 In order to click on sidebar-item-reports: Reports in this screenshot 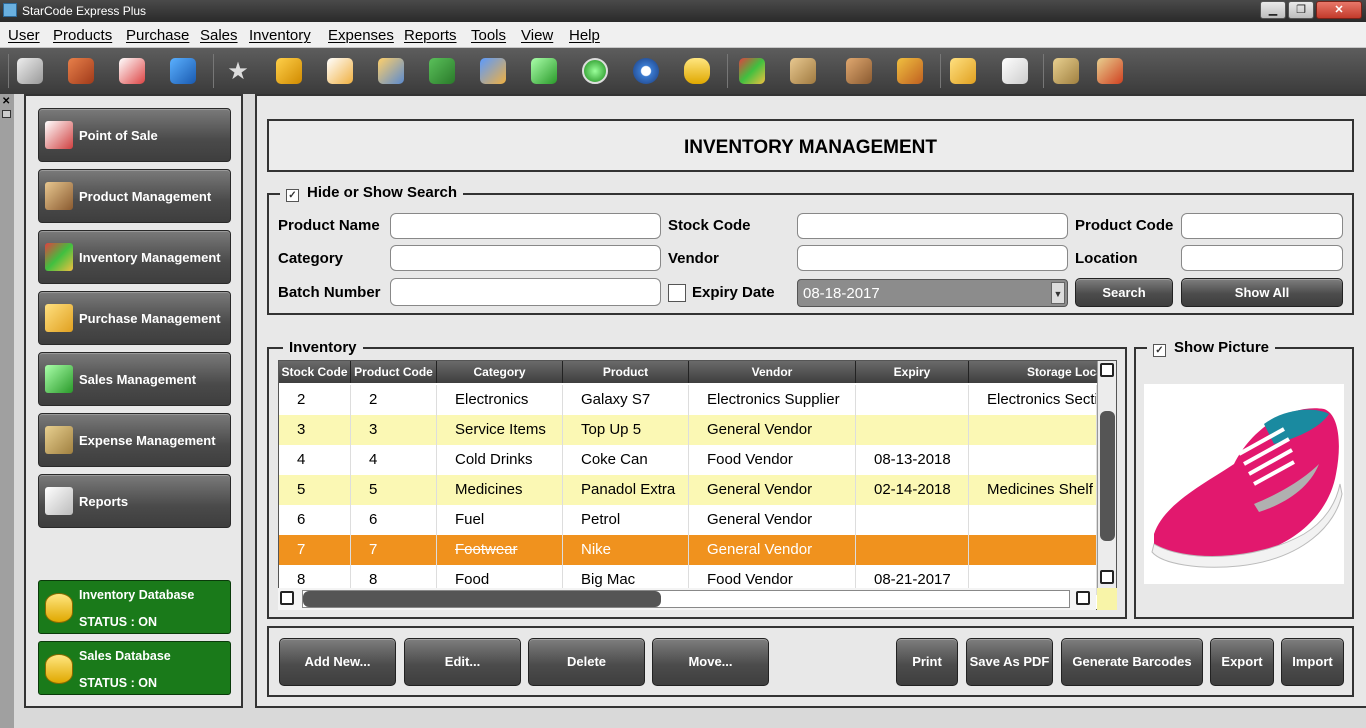, I will do `click(134, 501)`.